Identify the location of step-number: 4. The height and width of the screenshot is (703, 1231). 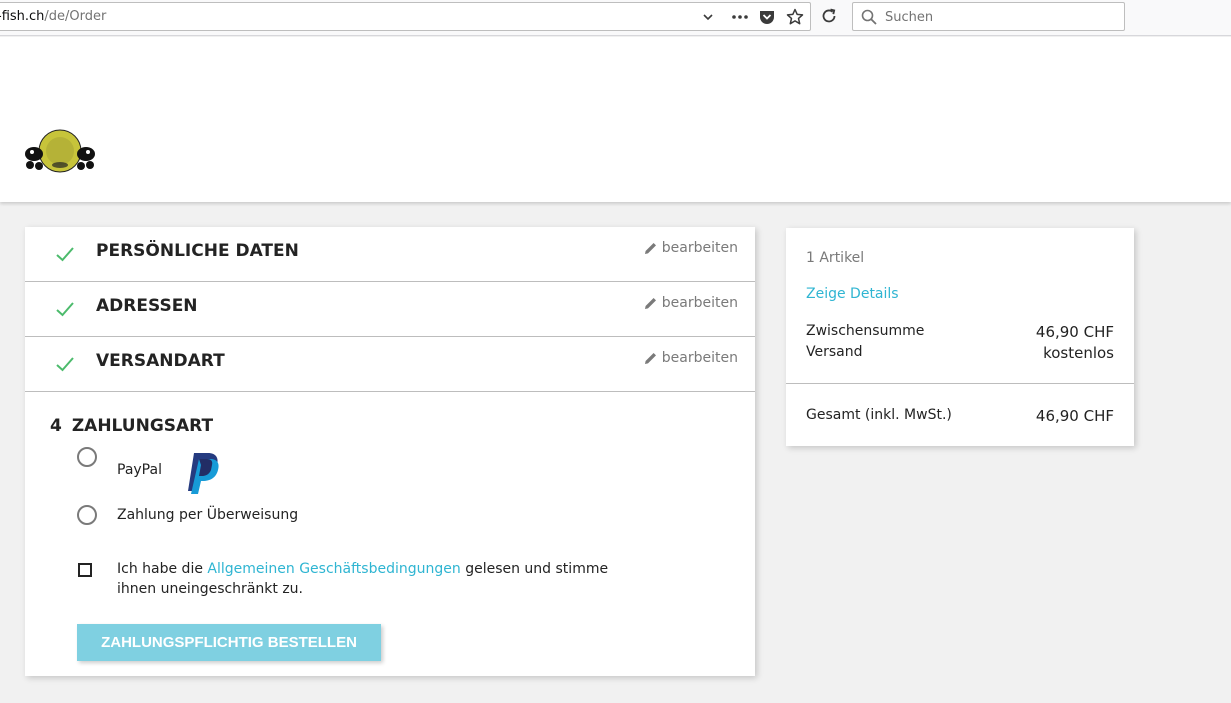
(56, 426).